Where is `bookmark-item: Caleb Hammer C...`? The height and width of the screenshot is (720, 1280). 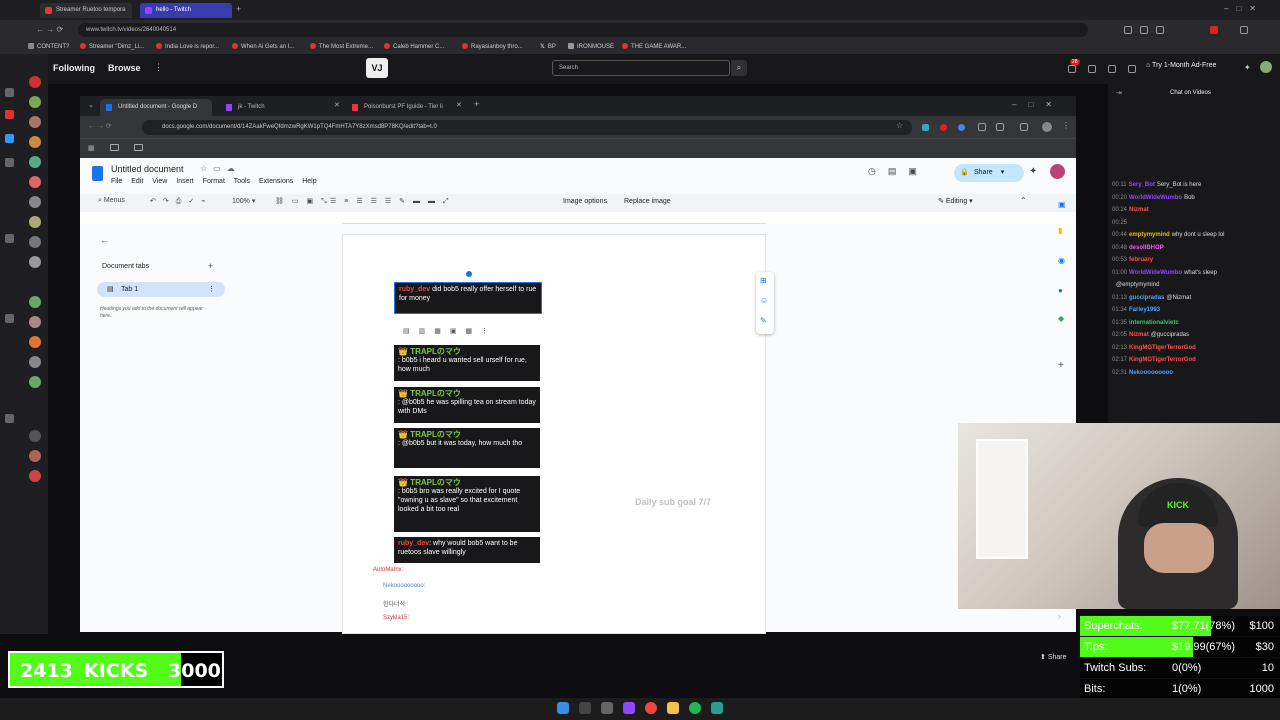
bookmark-item: Caleb Hammer C... is located at coordinates (414, 46).